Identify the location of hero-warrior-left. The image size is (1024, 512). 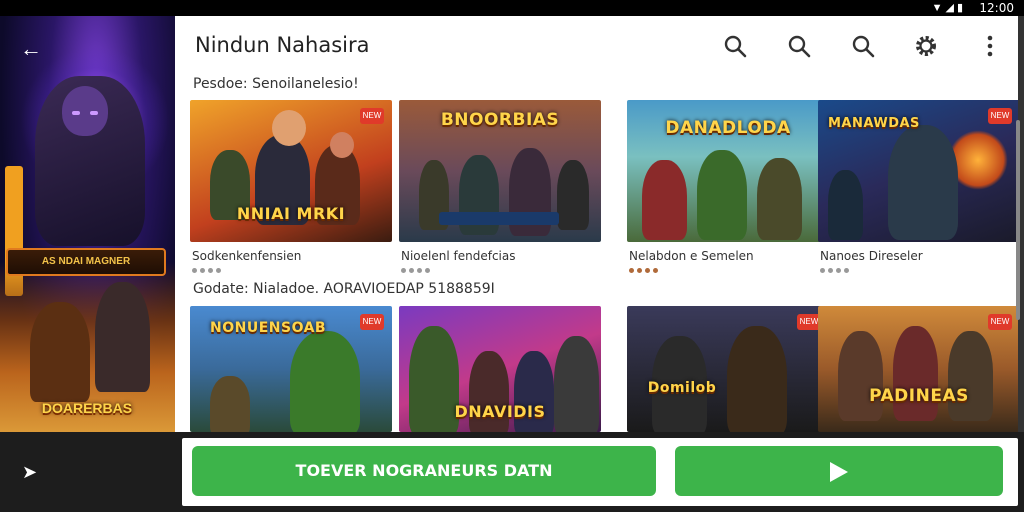
(60, 352).